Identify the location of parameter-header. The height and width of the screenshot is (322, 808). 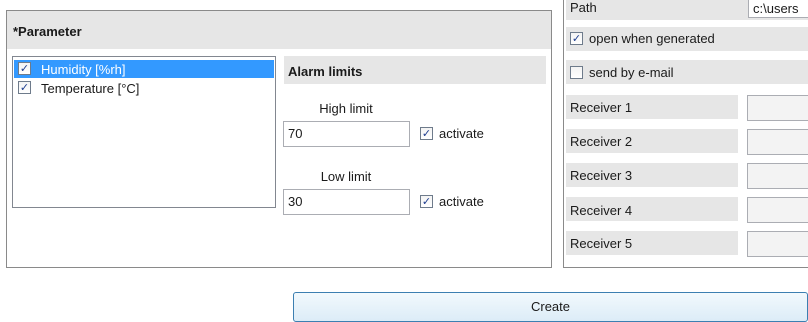
(279, 30).